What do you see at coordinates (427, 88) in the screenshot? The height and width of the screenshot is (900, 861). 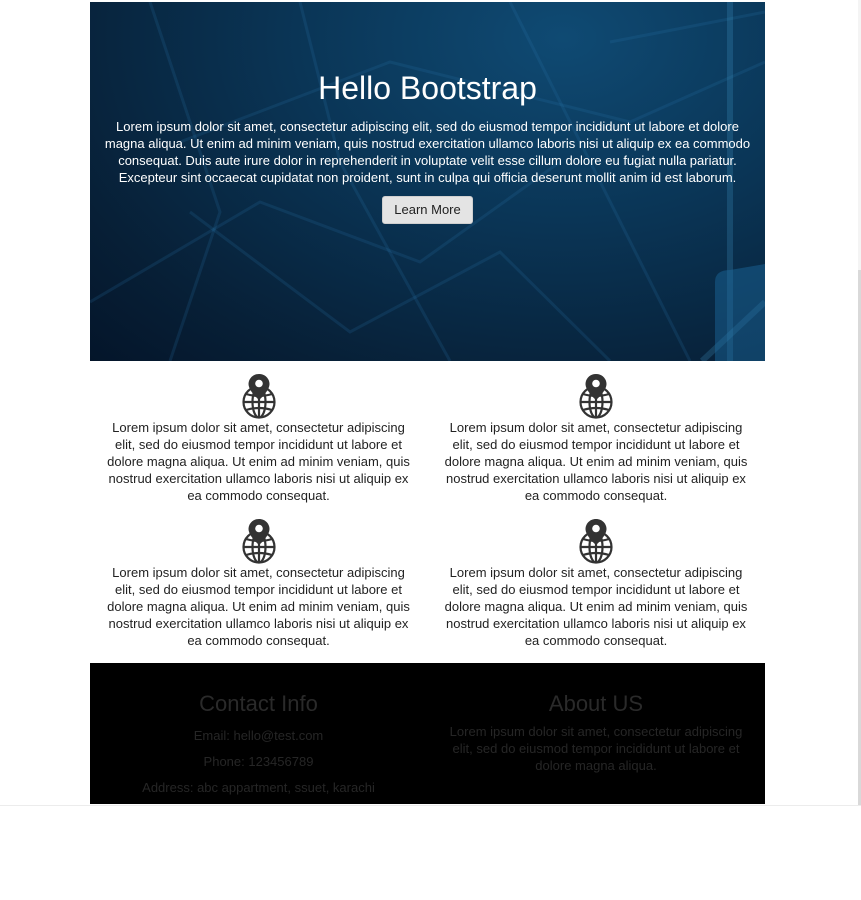 I see `hero-title: Hello Bootstrap` at bounding box center [427, 88].